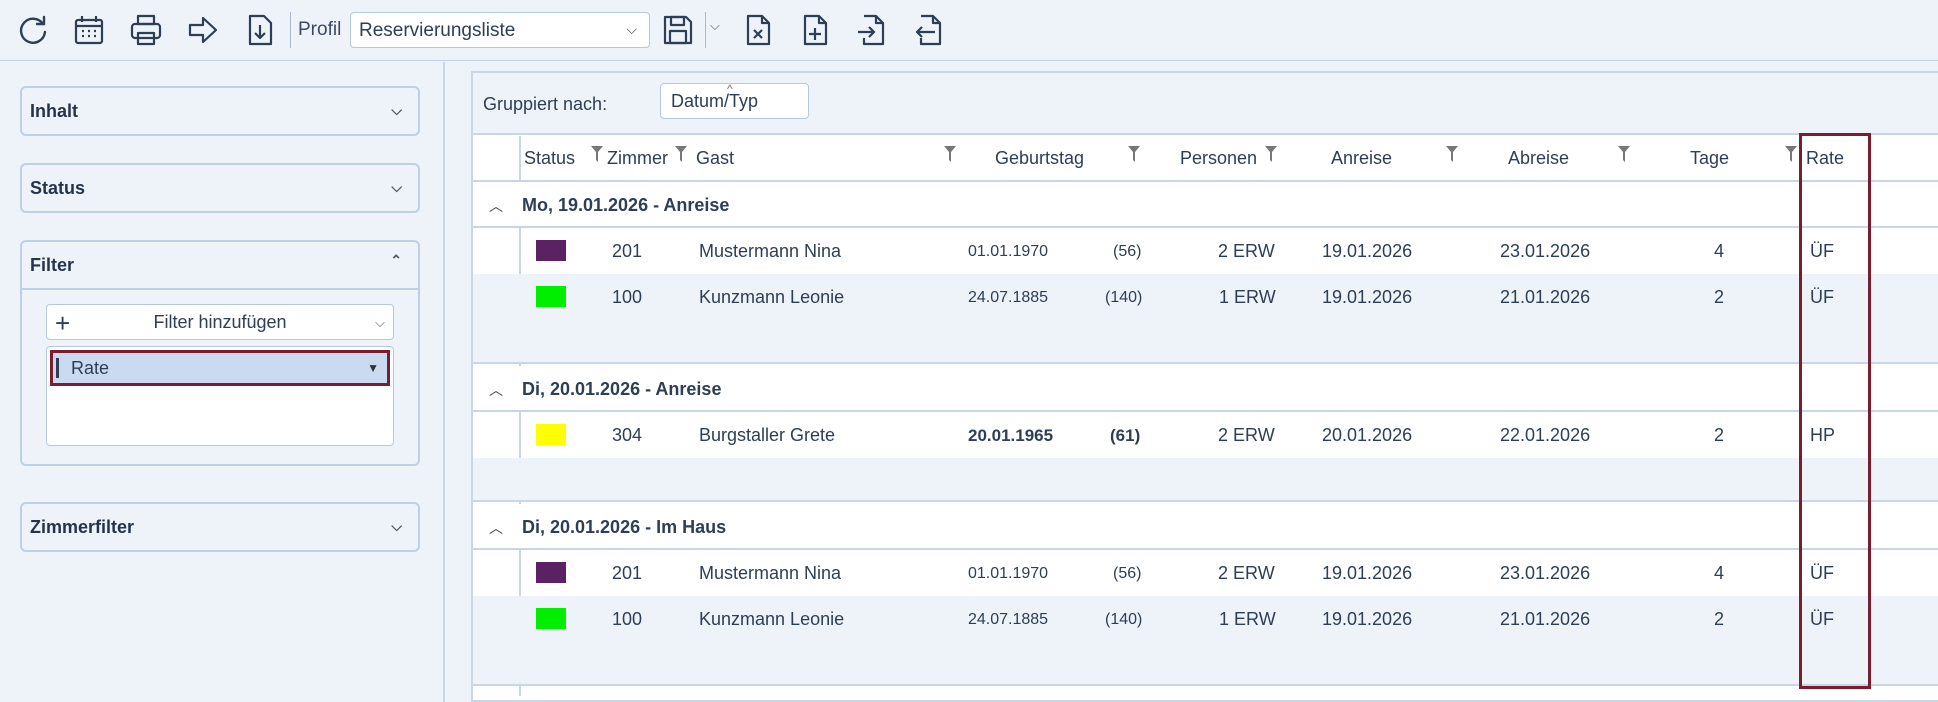 The image size is (1938, 702). I want to click on column-header-geburtstag: Geburtstag, so click(1039, 158).